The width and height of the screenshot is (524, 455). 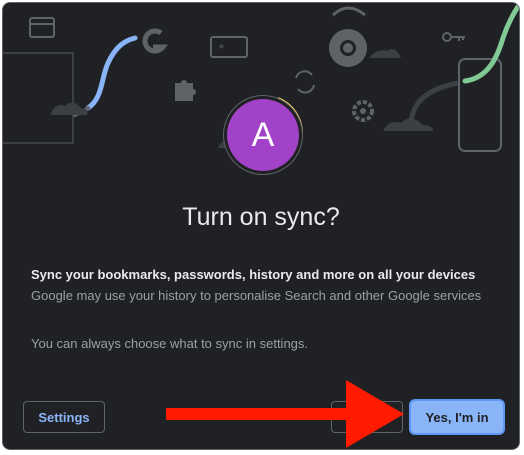 I want to click on cancel-button, so click(x=367, y=417).